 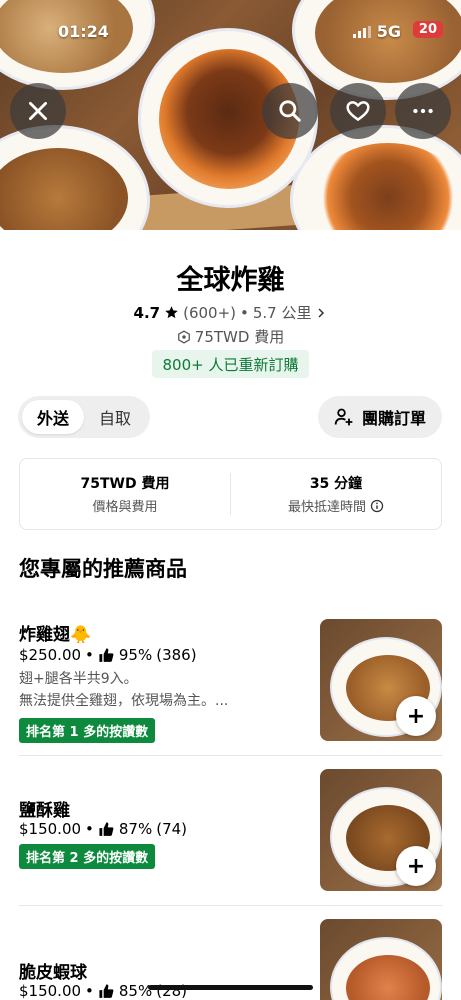 I want to click on status-network: 5G, so click(x=376, y=31).